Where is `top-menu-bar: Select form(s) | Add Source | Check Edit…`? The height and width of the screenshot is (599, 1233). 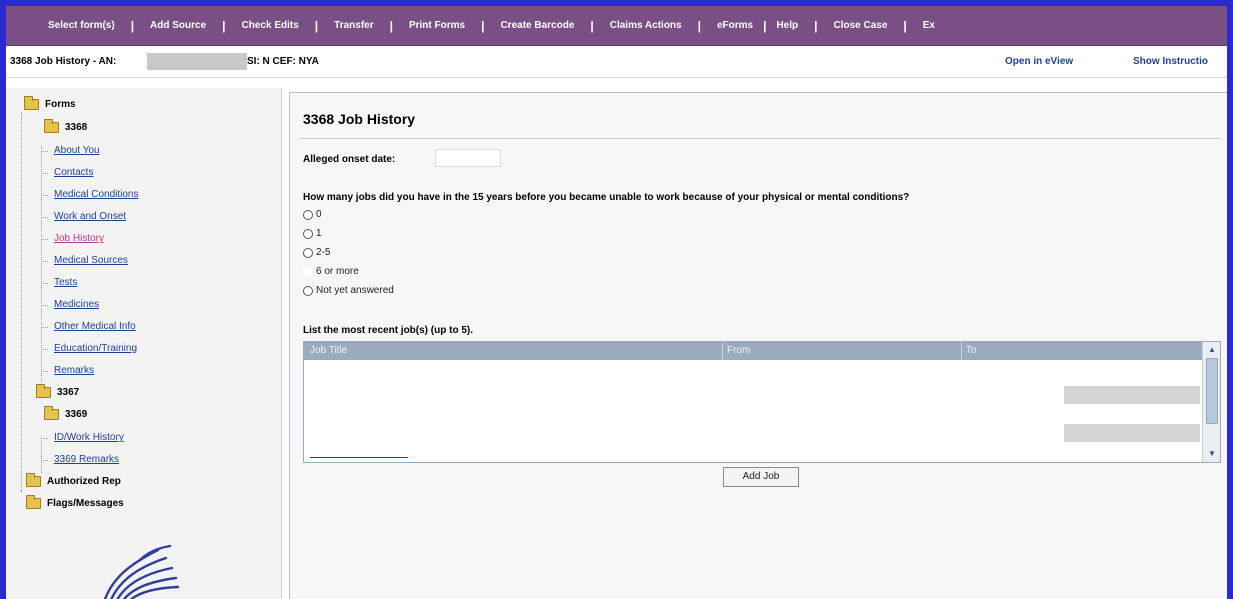
top-menu-bar: Select form(s) | Add Source | Check Edit… is located at coordinates (616, 26).